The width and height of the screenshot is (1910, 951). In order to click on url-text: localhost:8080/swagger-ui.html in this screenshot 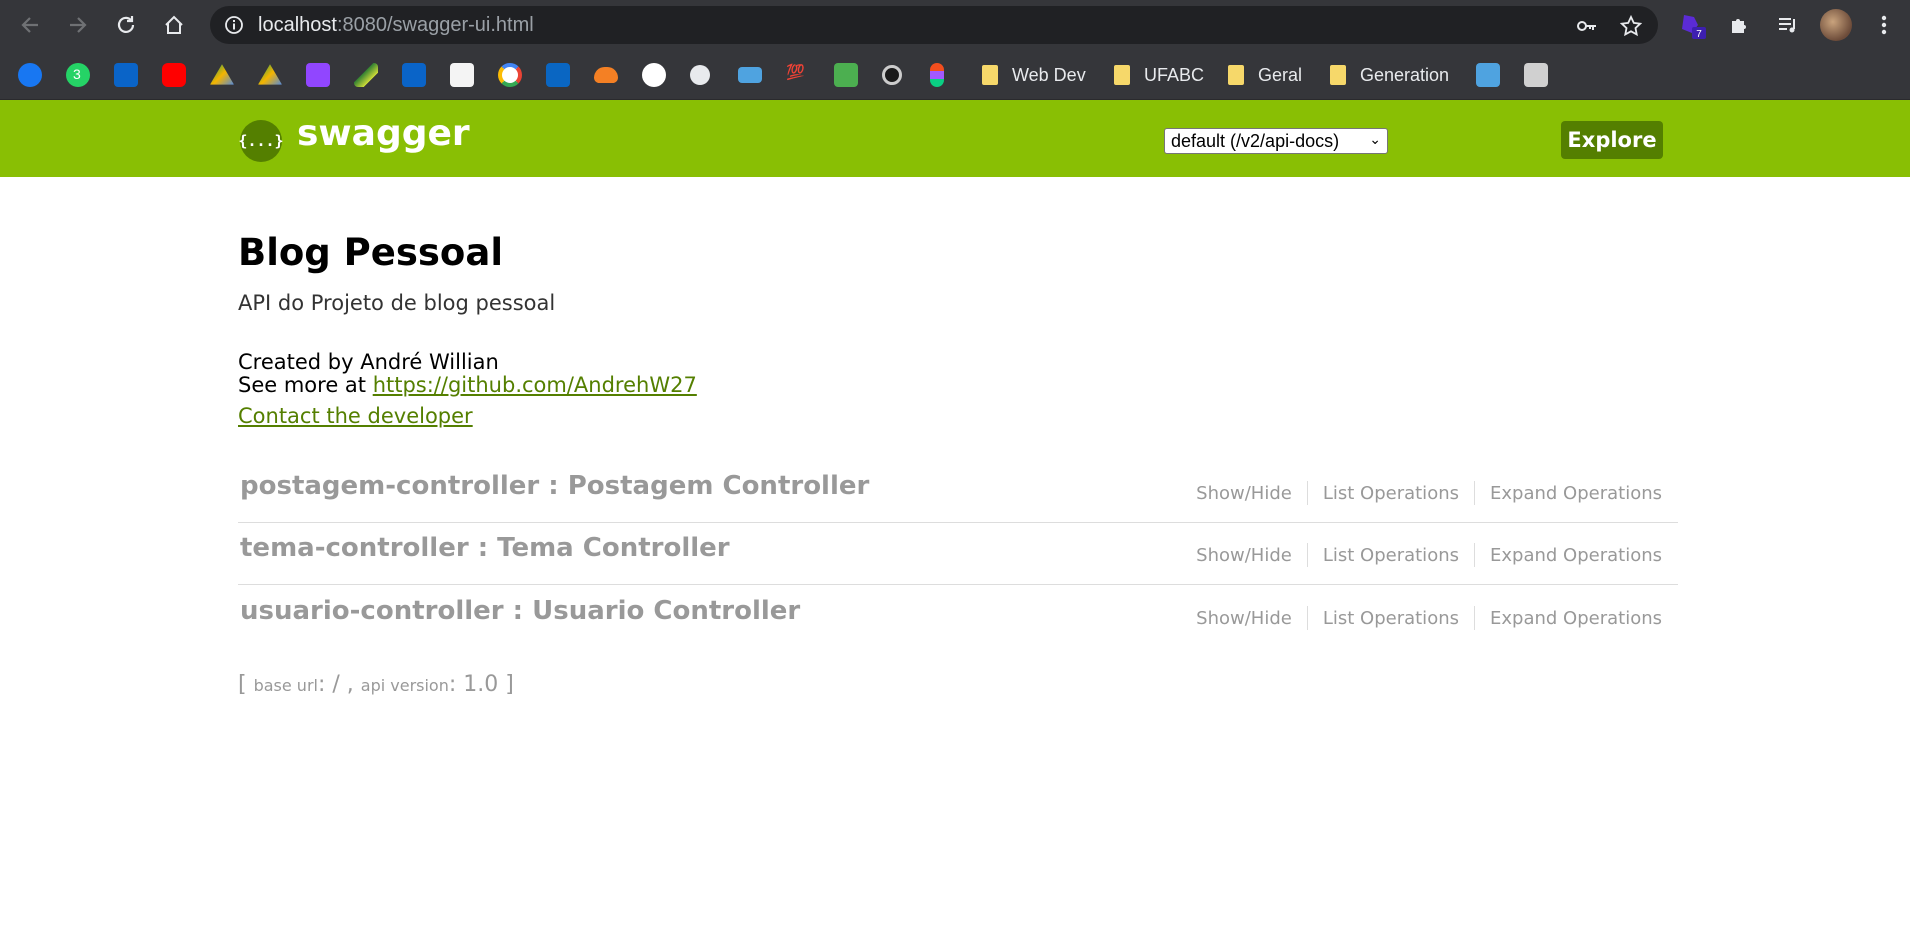, I will do `click(396, 25)`.